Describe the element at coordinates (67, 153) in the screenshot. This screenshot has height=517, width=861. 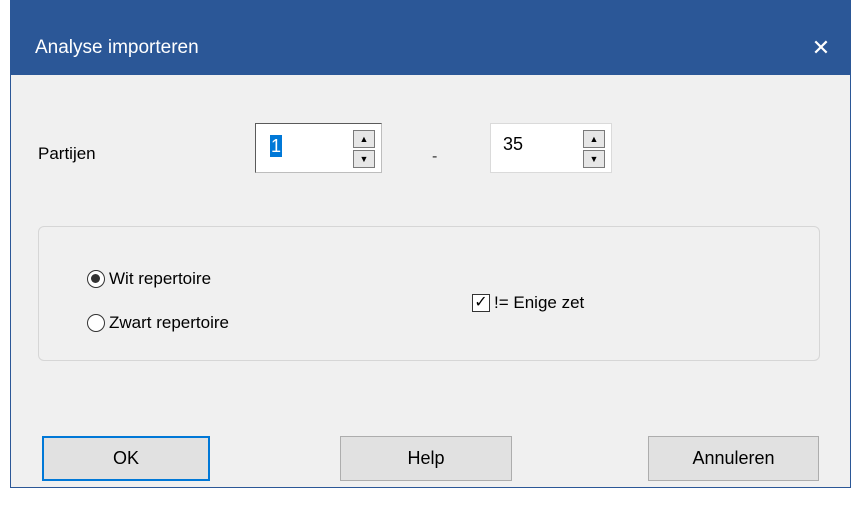
I see `partijen-label: Partijen` at that location.